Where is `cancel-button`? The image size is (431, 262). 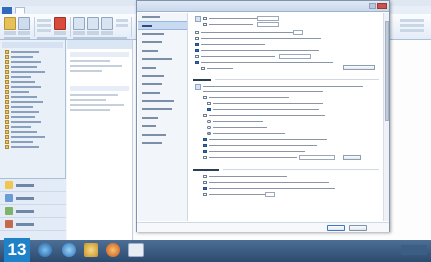
cancel-button is located at coordinates (358, 228).